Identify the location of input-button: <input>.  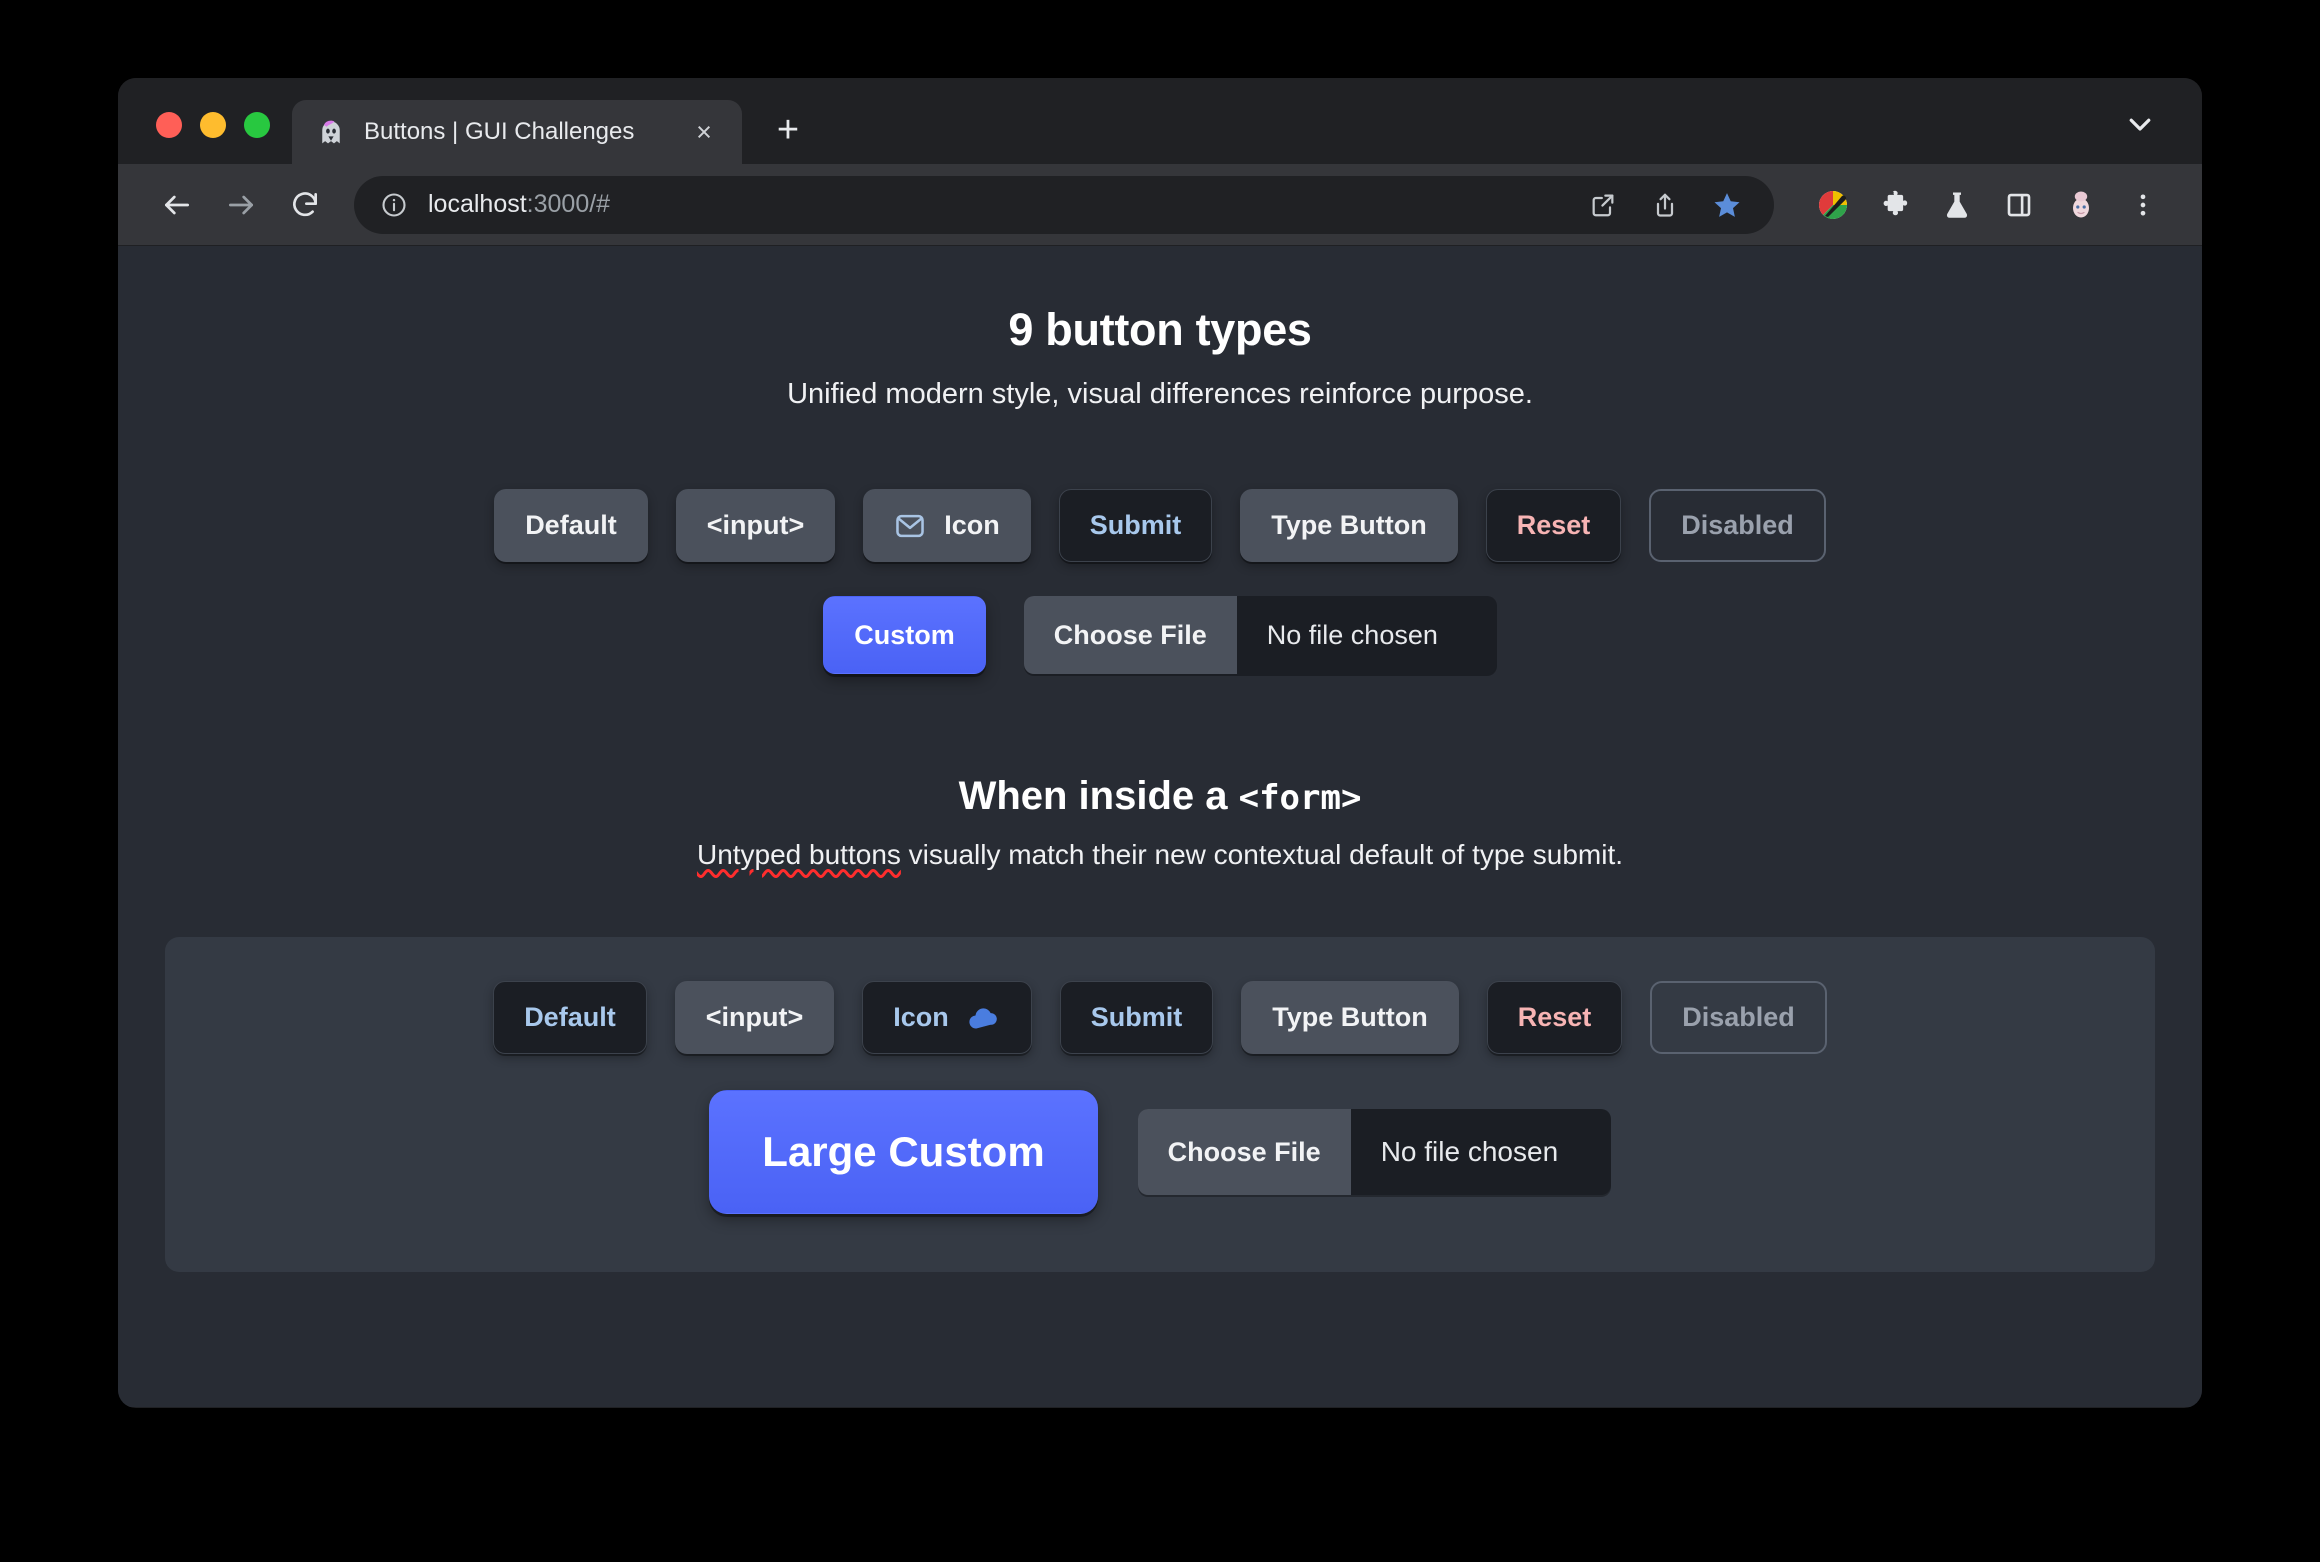
(755, 525).